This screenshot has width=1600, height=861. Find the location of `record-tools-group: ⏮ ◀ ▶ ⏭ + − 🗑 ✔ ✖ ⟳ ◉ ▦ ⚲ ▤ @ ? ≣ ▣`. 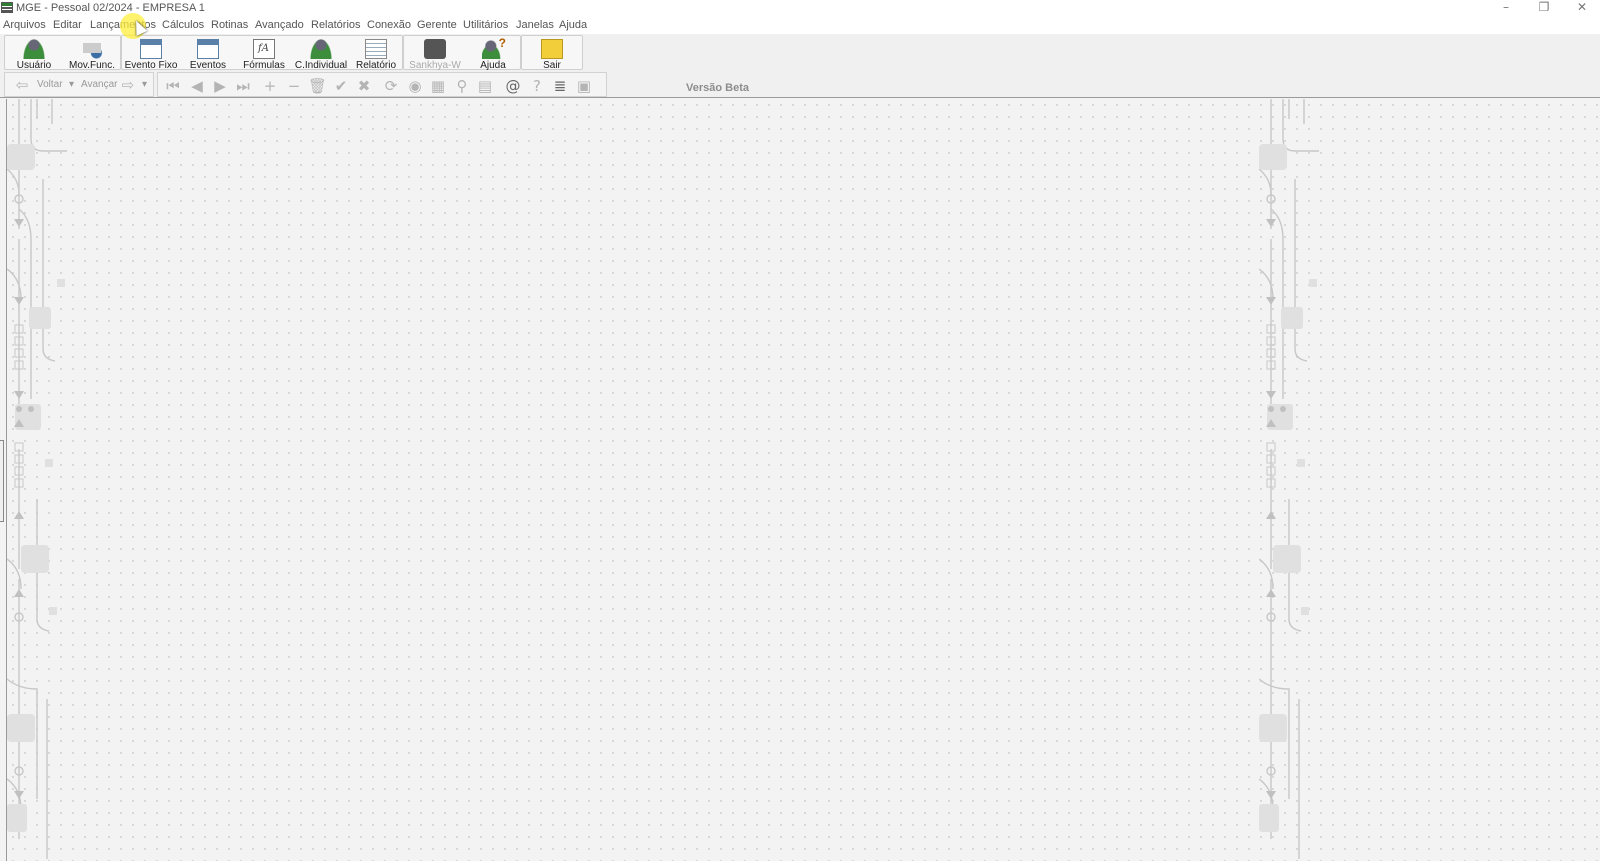

record-tools-group: ⏮ ◀ ▶ ⏭ + − 🗑 ✔ ✖ ⟳ ◉ ▦ ⚲ ▤ @ ? ≣ ▣ is located at coordinates (382, 84).